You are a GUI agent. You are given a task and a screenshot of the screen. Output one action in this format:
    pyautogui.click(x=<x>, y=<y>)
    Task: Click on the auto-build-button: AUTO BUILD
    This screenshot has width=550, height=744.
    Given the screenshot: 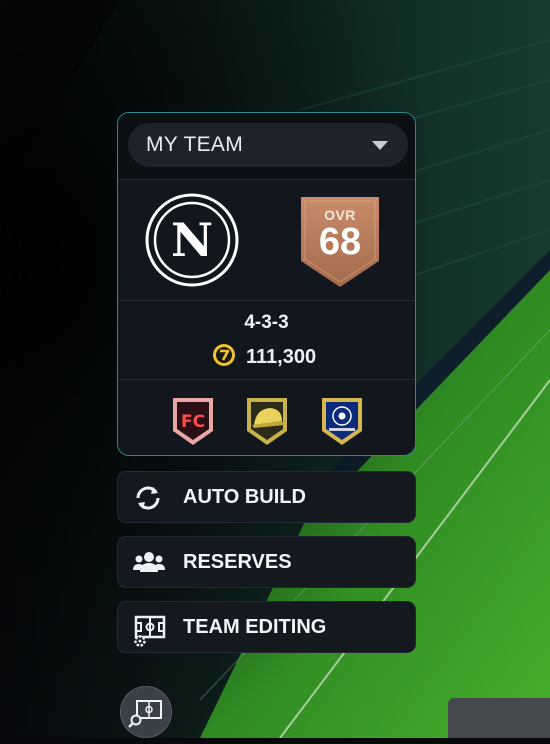 What is the action you would take?
    pyautogui.click(x=266, y=497)
    